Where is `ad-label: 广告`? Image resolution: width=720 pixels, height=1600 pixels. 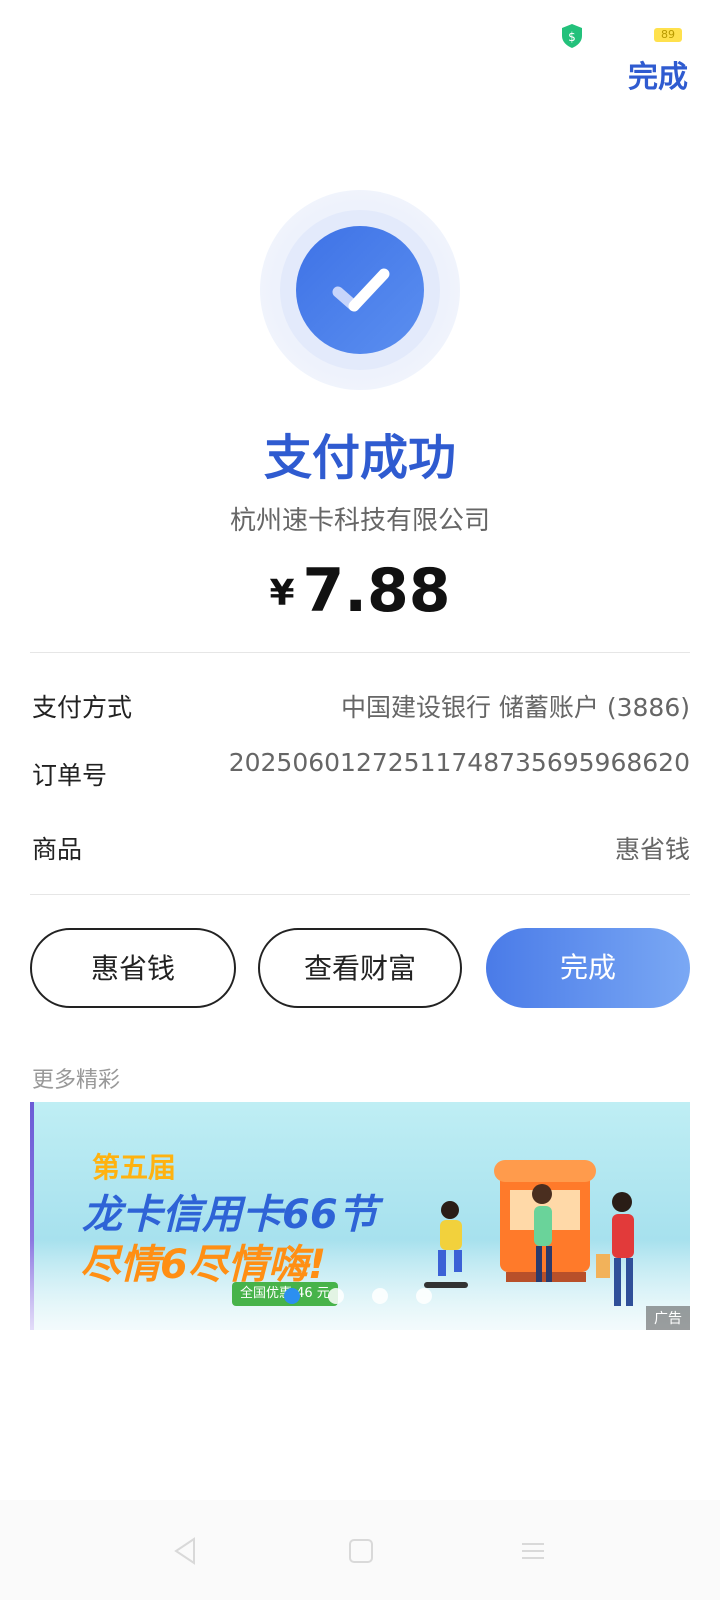 ad-label: 广告 is located at coordinates (668, 1318).